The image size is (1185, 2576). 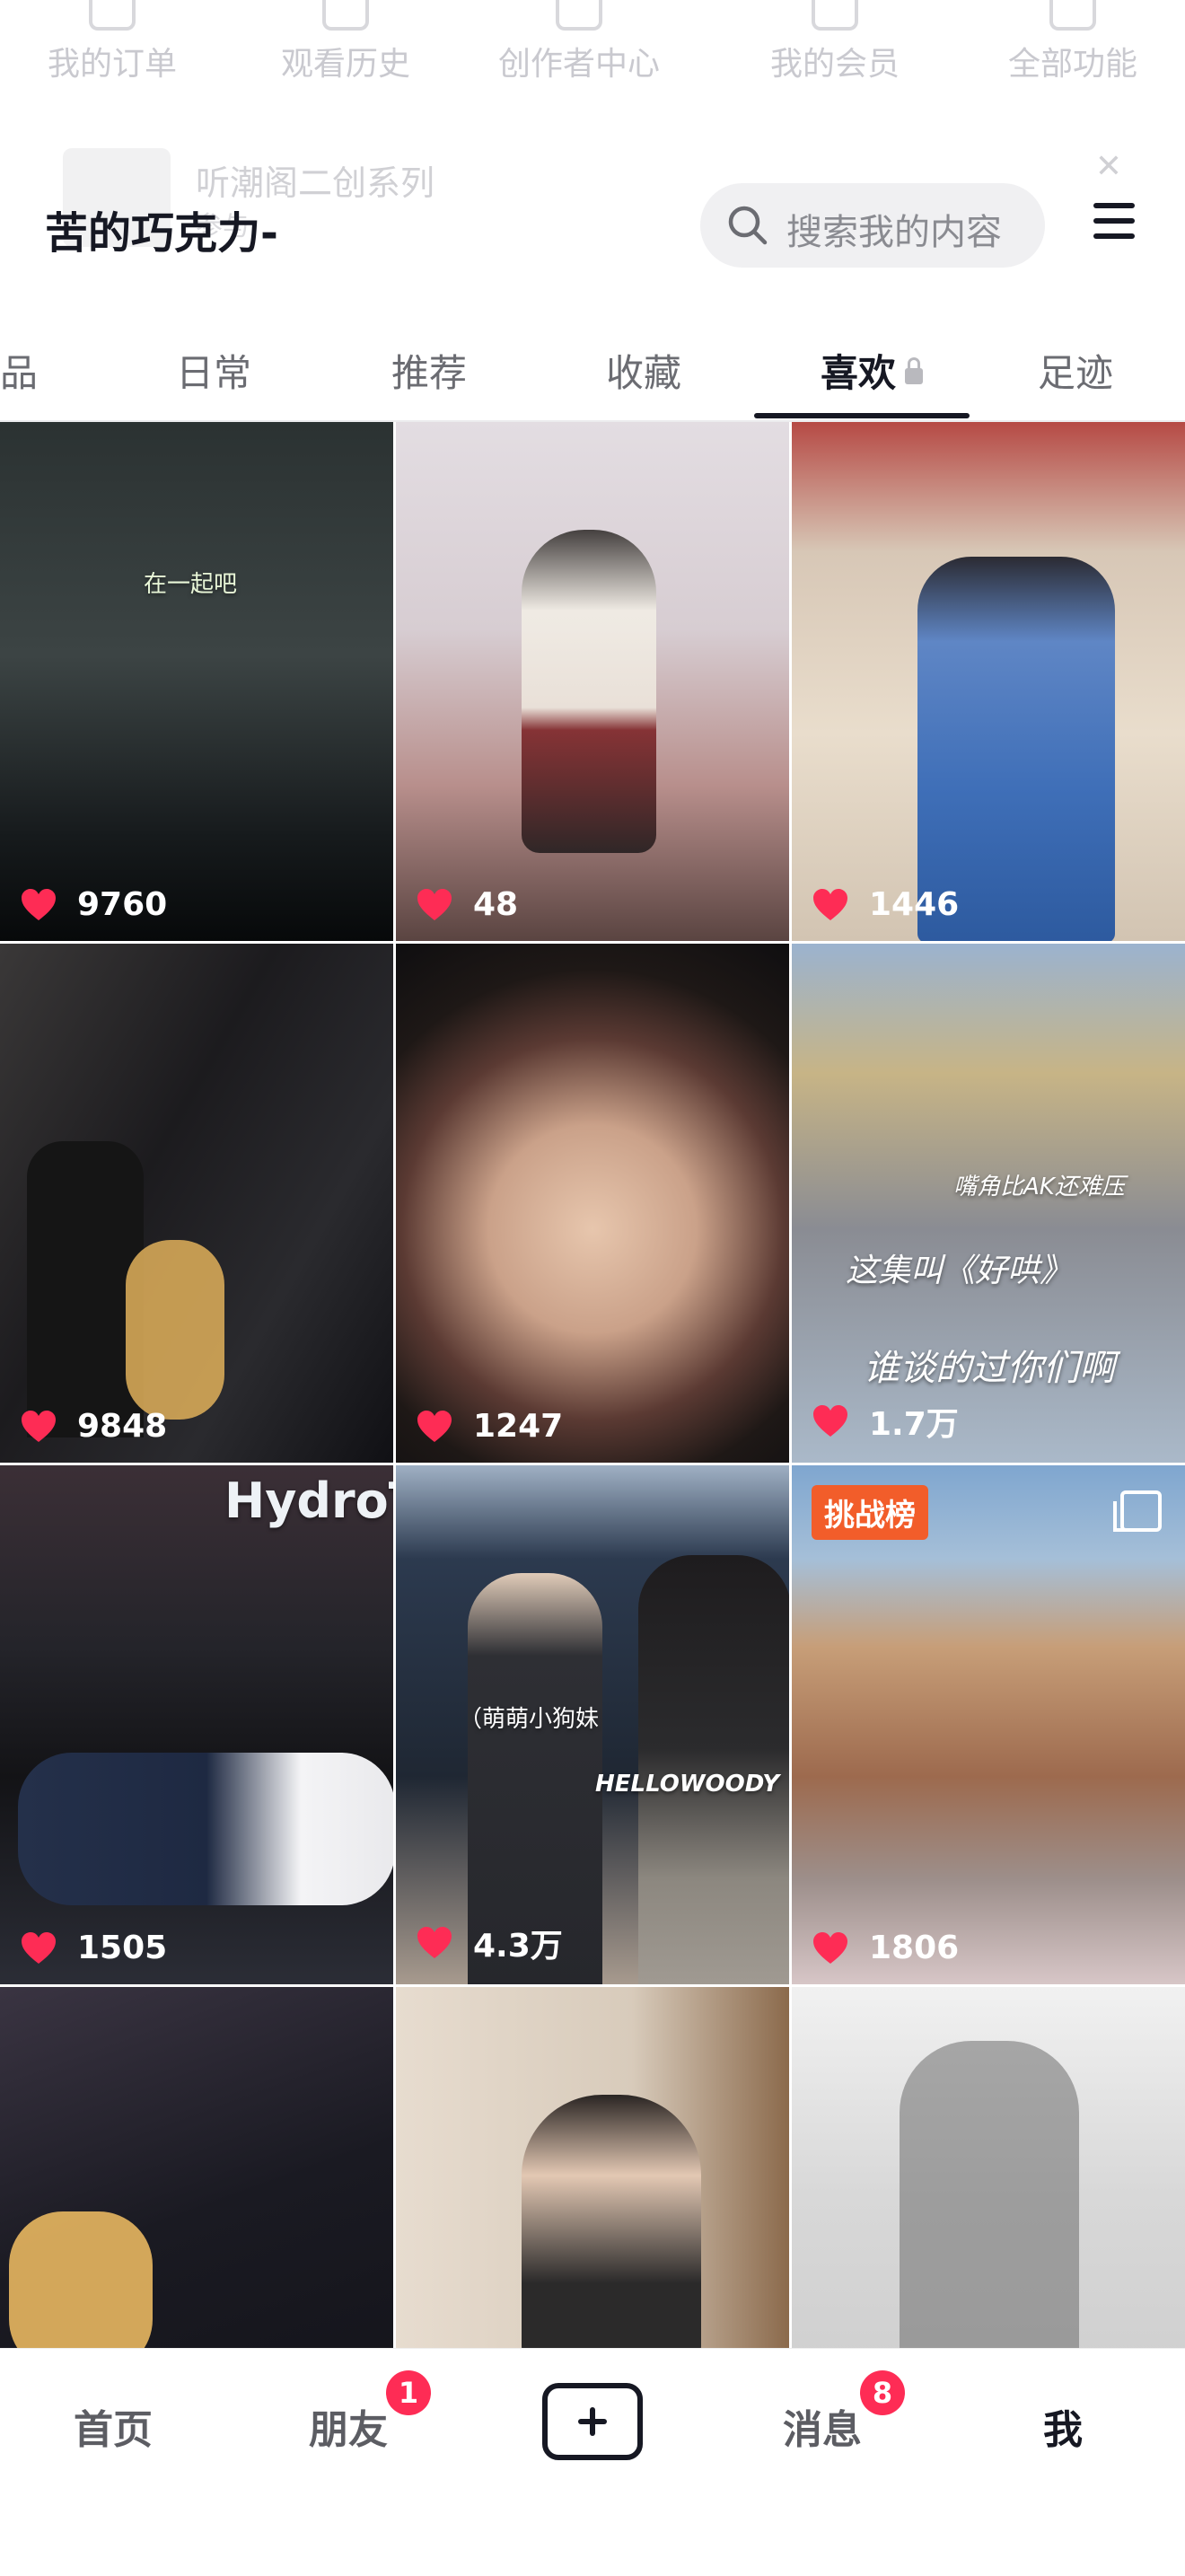 I want to click on video-caption: HELLOWOODY, so click(x=687, y=1784).